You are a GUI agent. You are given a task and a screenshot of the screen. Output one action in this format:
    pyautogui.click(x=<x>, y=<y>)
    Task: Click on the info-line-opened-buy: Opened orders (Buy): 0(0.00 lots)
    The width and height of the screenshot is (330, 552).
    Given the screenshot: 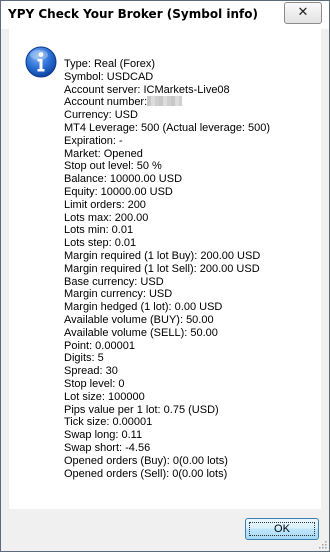 What is the action you would take?
    pyautogui.click(x=146, y=460)
    